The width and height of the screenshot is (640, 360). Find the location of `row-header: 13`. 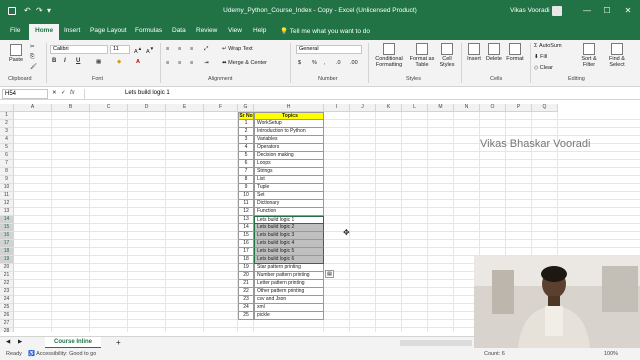

row-header: 13 is located at coordinates (7, 212).